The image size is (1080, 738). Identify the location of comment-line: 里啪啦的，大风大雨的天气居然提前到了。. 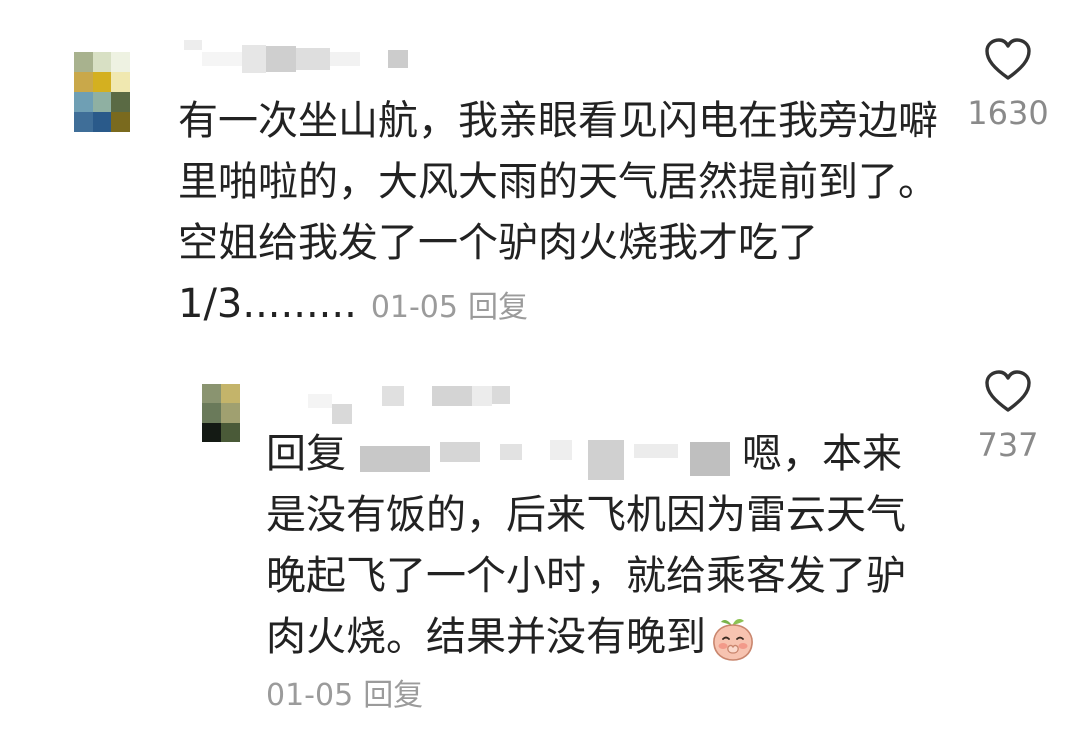
(558, 182).